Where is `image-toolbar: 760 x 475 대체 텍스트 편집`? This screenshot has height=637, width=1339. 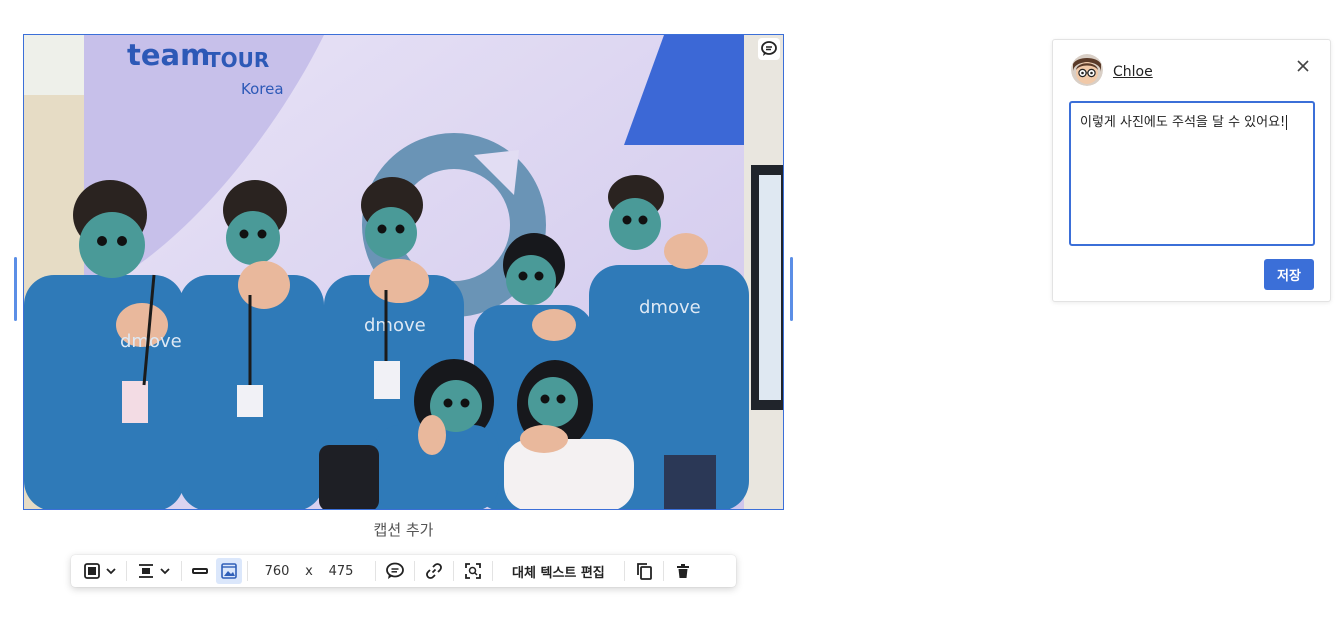 image-toolbar: 760 x 475 대체 텍스트 편집 is located at coordinates (403, 571).